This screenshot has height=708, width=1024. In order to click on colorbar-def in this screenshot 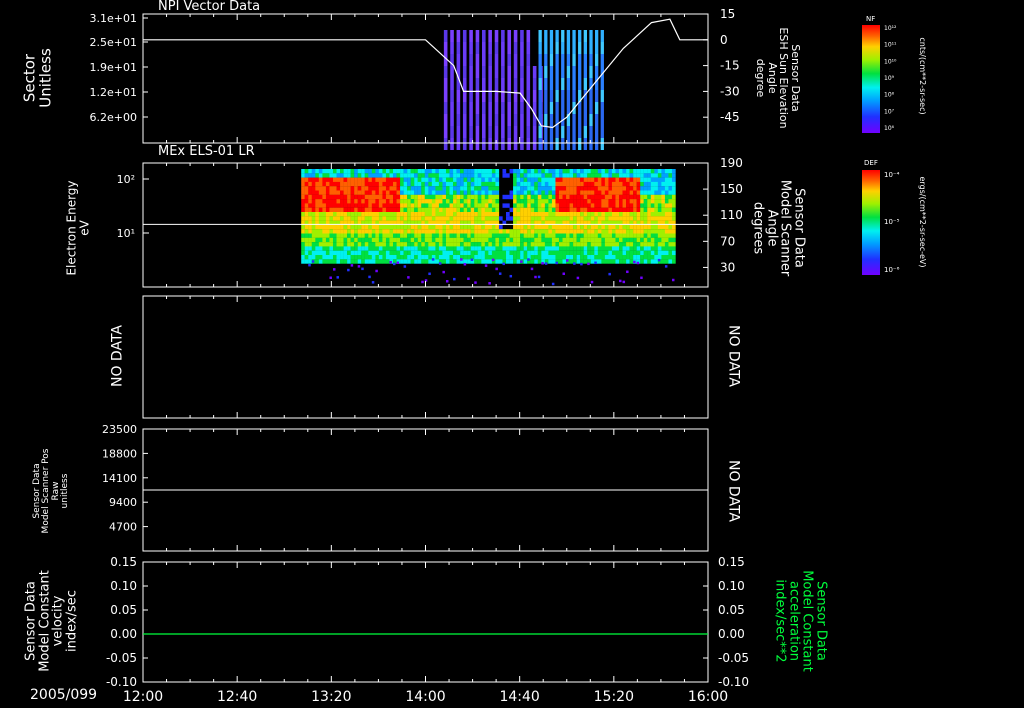, I will do `click(871, 222)`.